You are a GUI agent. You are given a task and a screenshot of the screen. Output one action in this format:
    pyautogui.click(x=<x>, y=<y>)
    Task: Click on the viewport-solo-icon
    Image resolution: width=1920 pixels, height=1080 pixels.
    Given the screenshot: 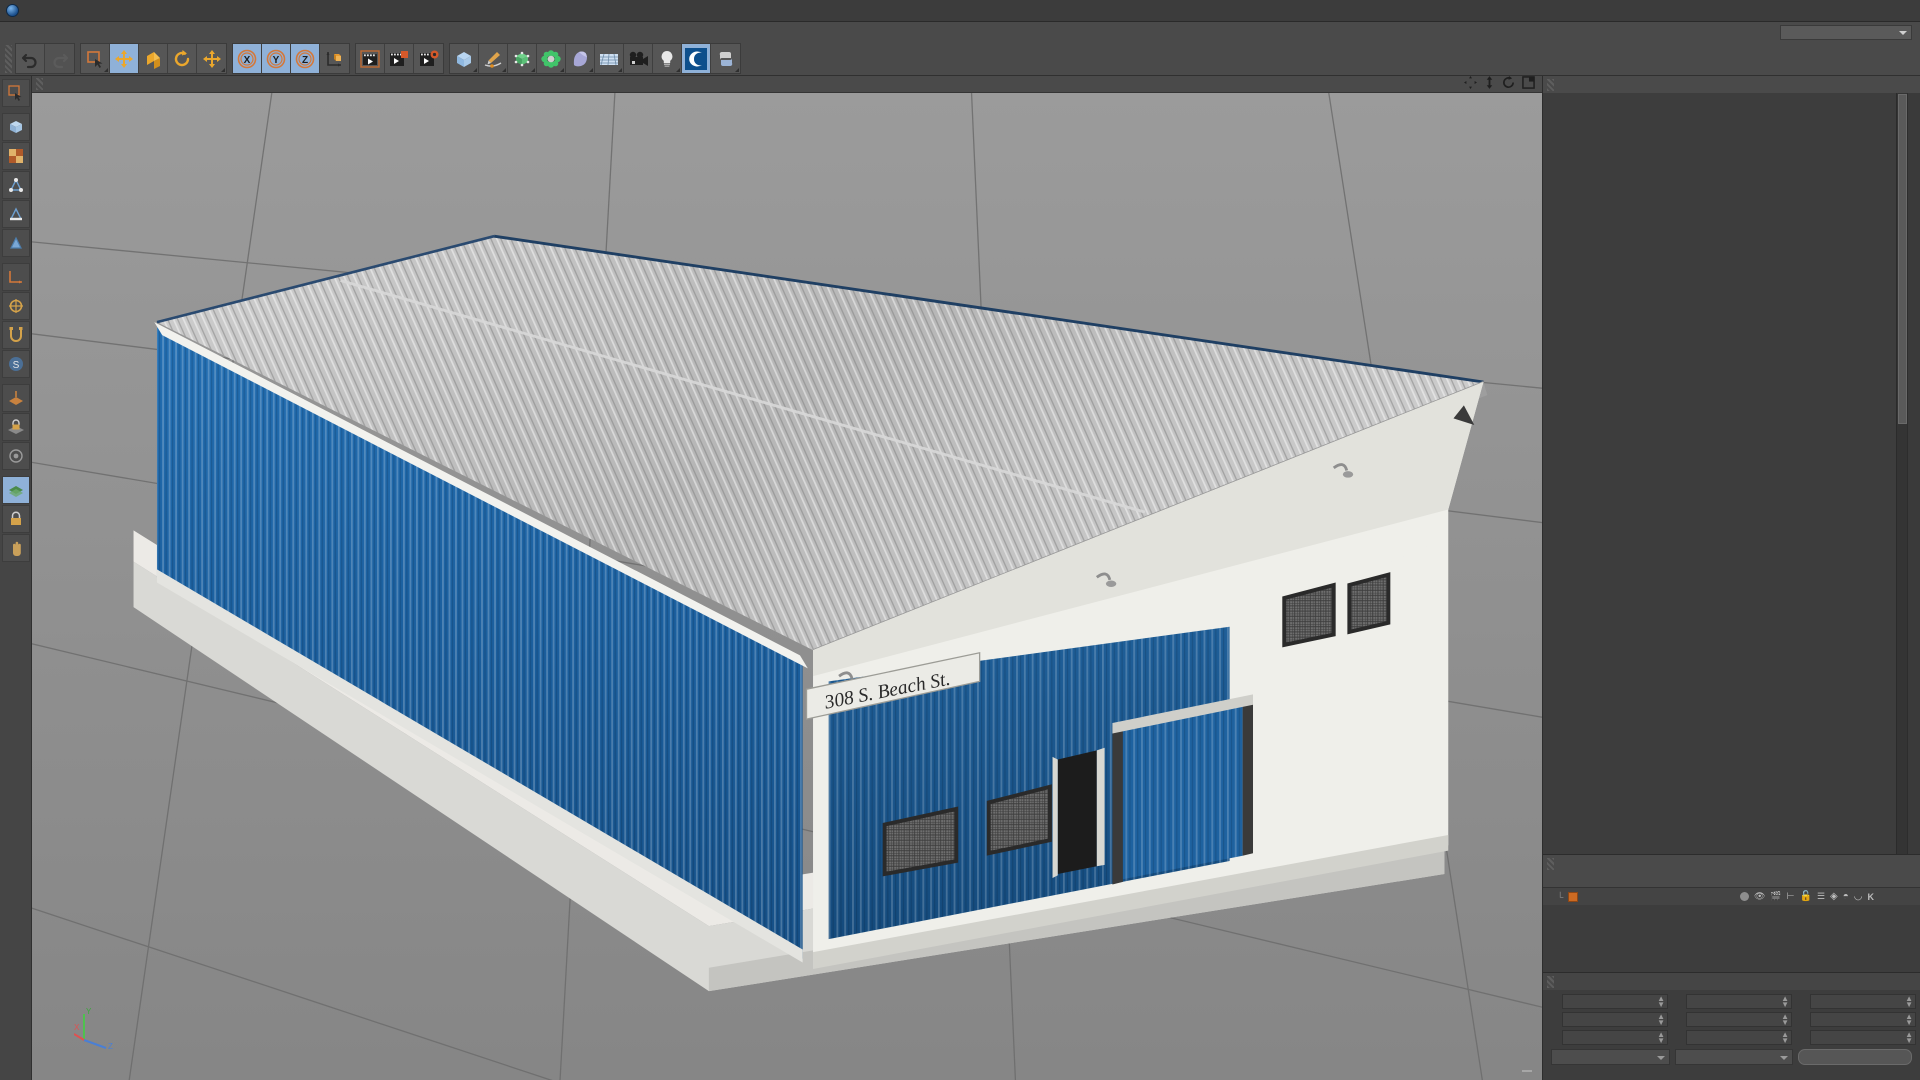 What is the action you would take?
    pyautogui.click(x=15, y=456)
    